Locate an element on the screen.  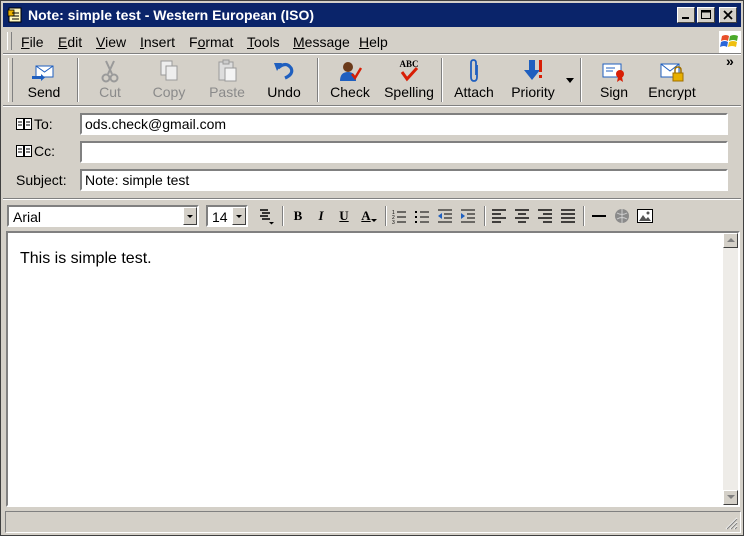
menu-view: View is located at coordinates (111, 42).